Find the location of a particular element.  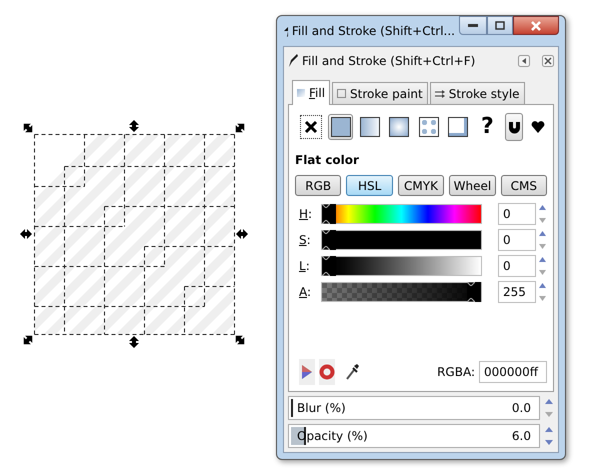

linear-gradient-icon is located at coordinates (370, 127).